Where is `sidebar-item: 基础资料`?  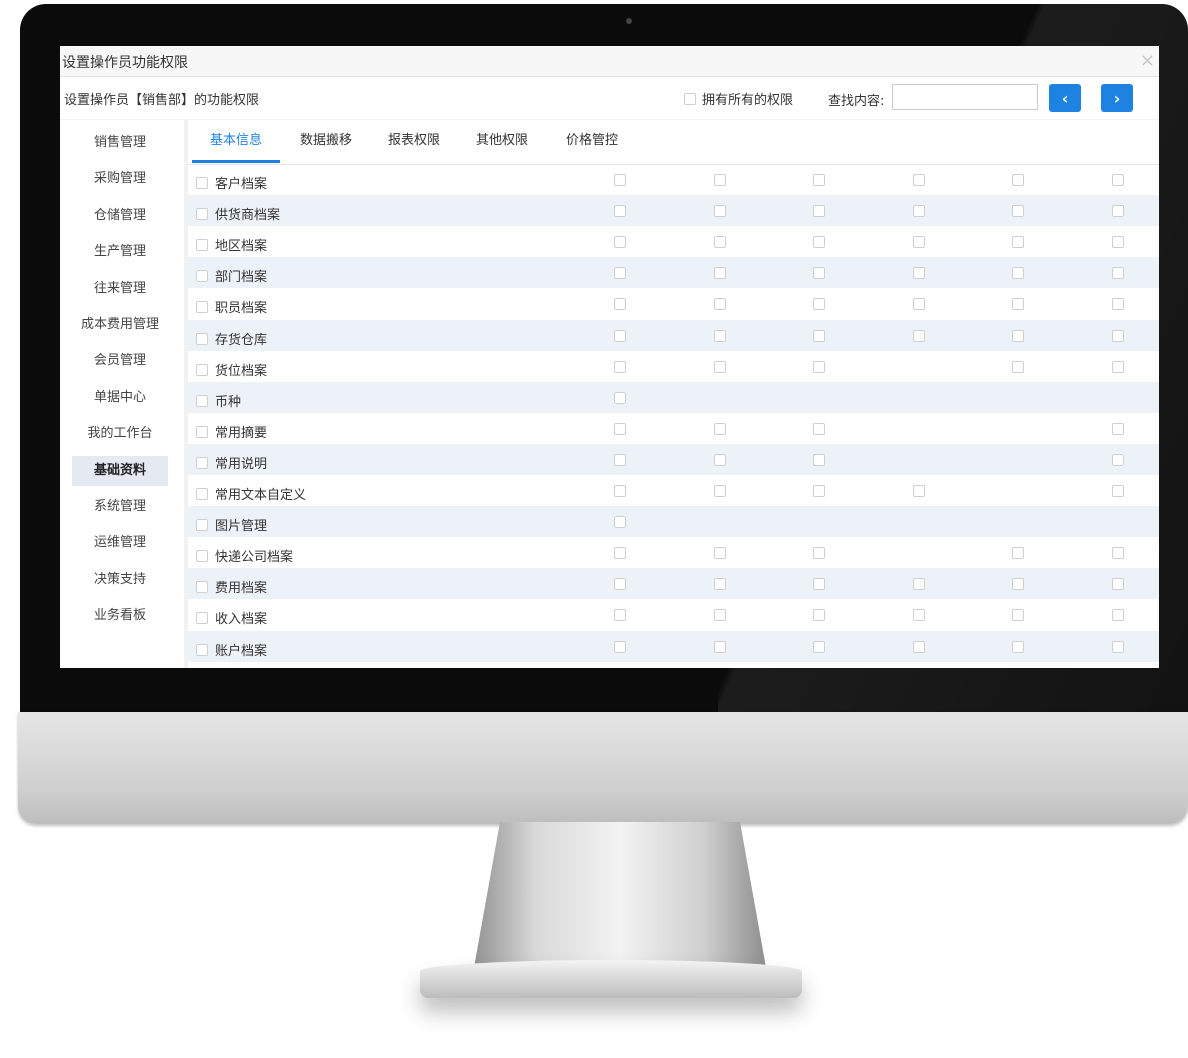 sidebar-item: 基础资料 is located at coordinates (120, 470).